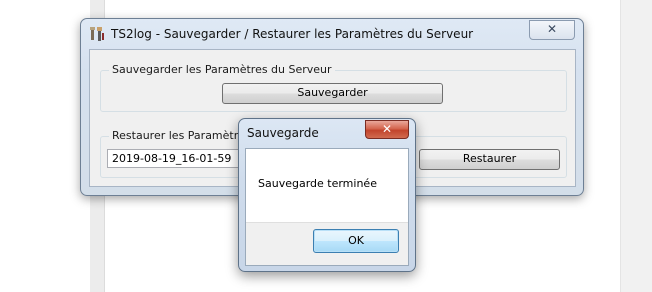 This screenshot has width=652, height=292. What do you see at coordinates (181, 135) in the screenshot?
I see `restore-group-title: Restaurer les Paramètres` at bounding box center [181, 135].